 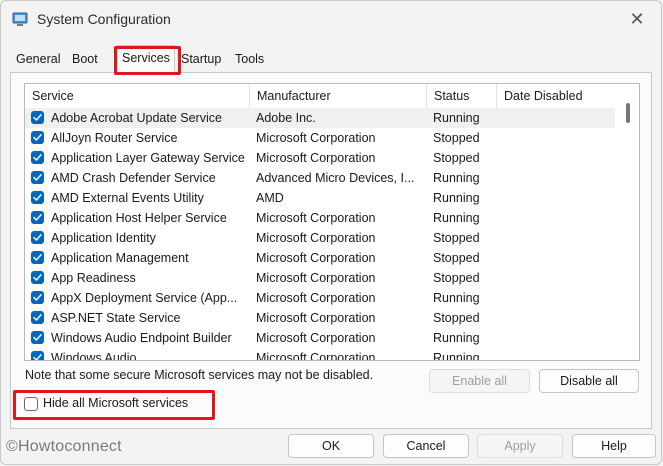 I want to click on service-name: Application Management, so click(x=120, y=258).